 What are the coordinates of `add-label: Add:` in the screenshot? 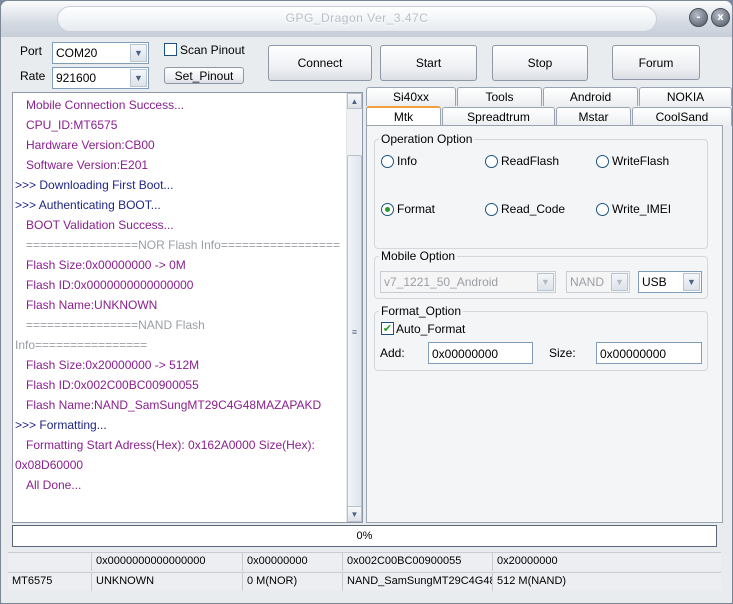 It's located at (392, 353).